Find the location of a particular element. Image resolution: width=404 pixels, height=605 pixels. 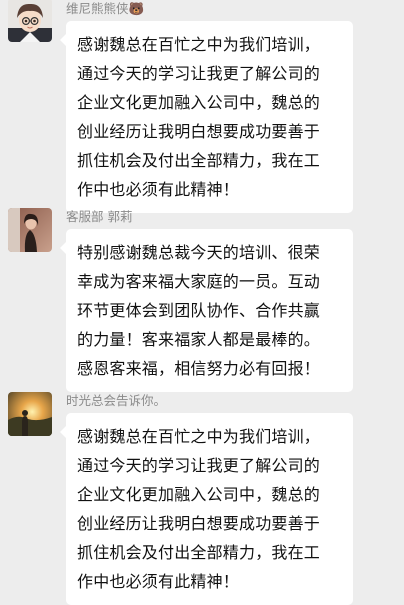

sunset-photo-avatar is located at coordinates (30, 414).